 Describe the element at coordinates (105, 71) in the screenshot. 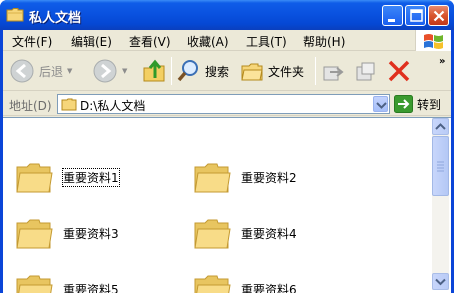

I see `forward-arrow-icon` at that location.